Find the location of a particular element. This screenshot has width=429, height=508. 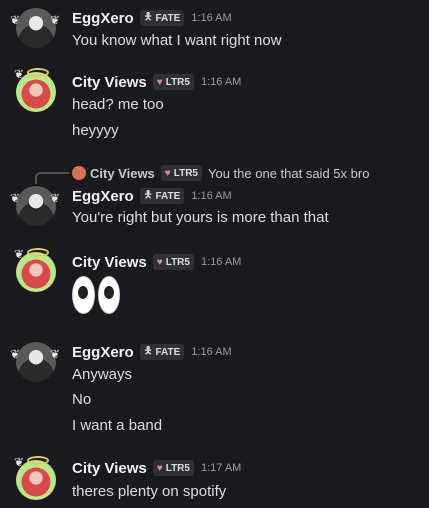

message-text: heyyyy is located at coordinates (95, 130).